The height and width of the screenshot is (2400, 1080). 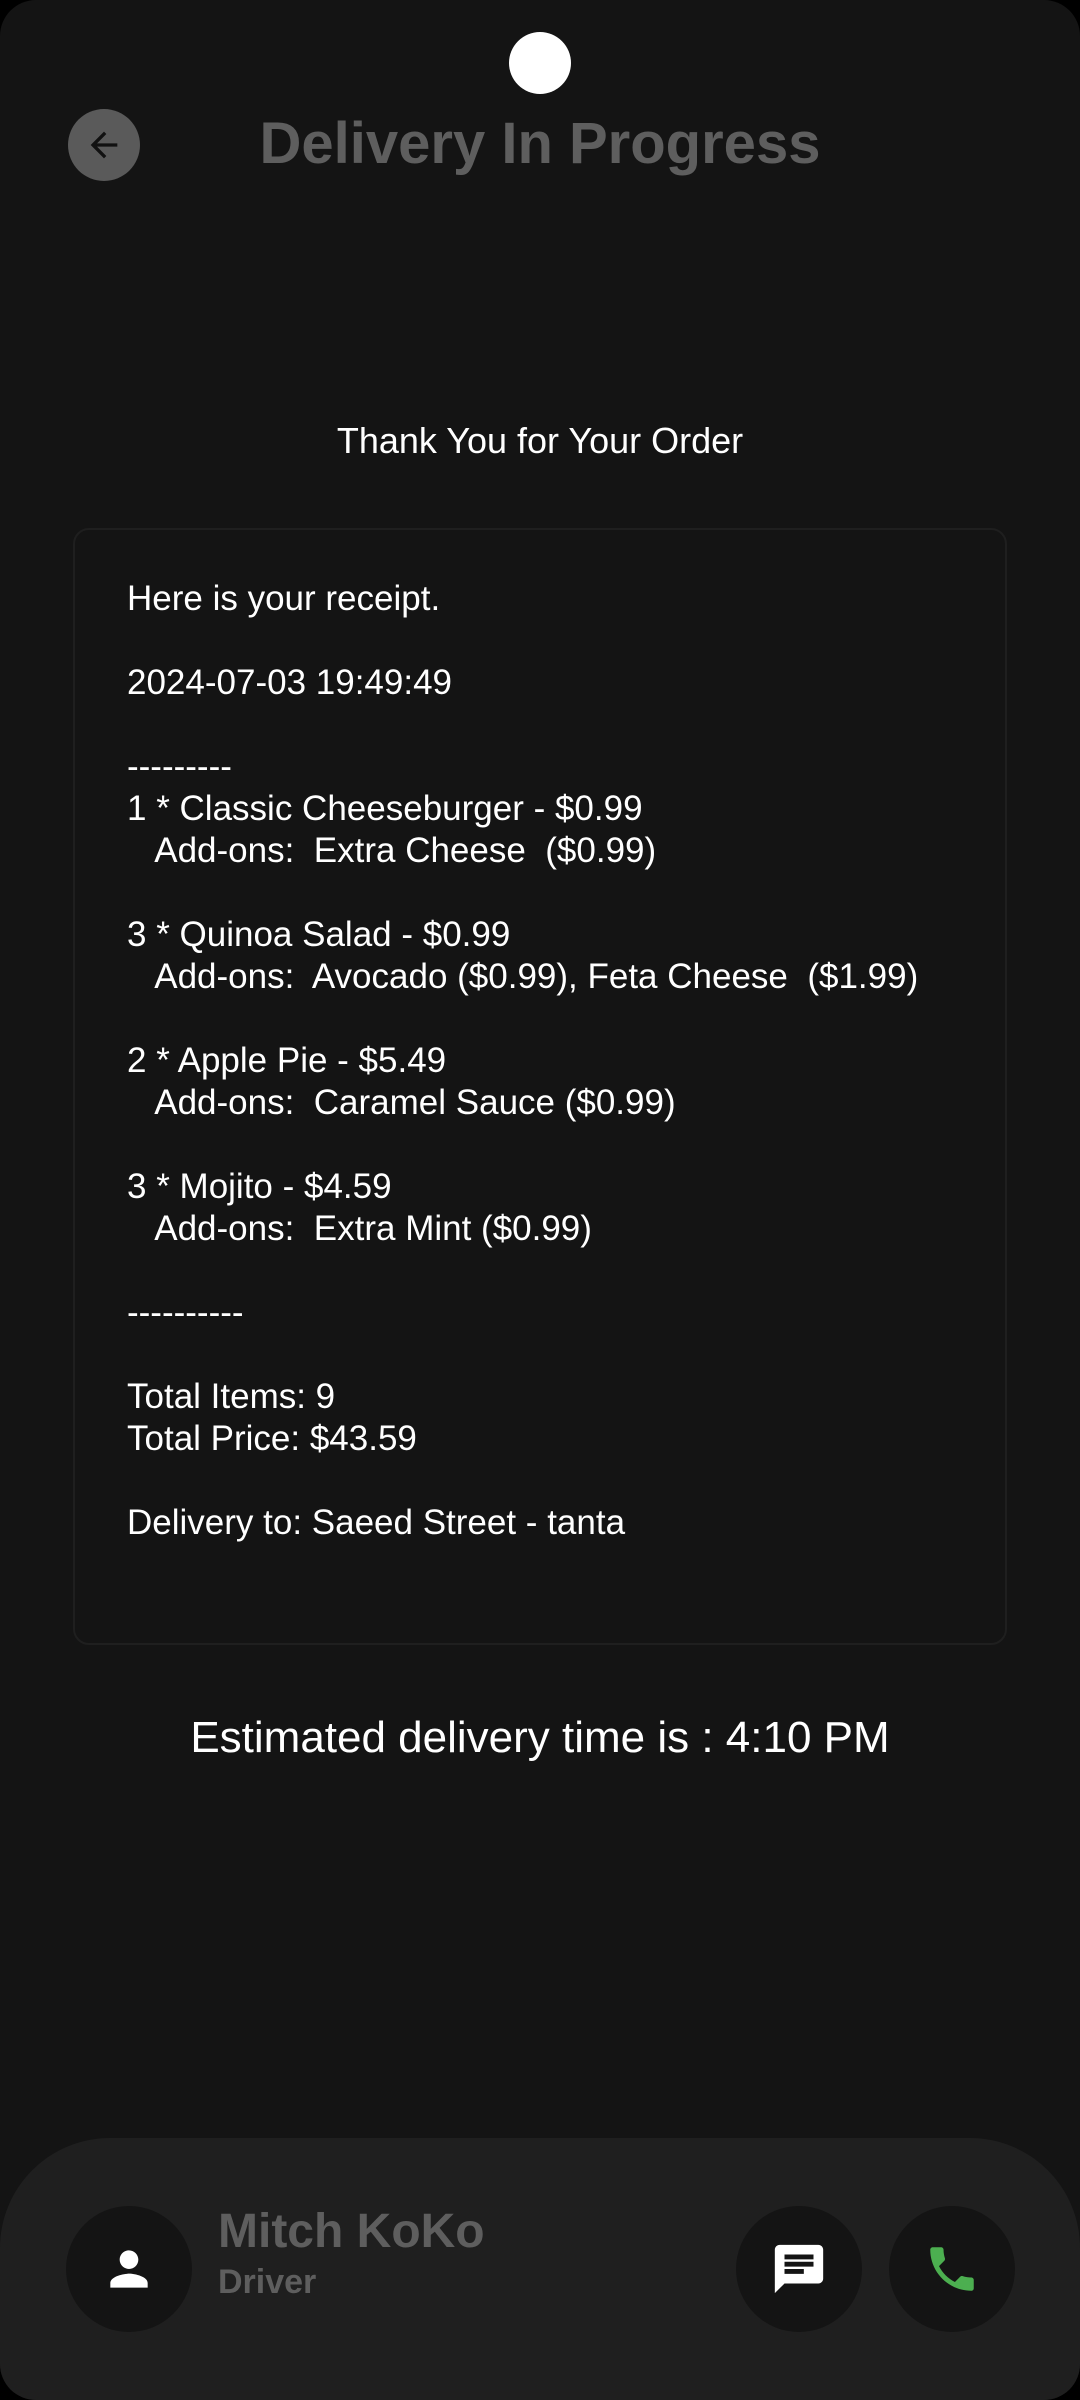 I want to click on driver-avatar, so click(x=129, y=2269).